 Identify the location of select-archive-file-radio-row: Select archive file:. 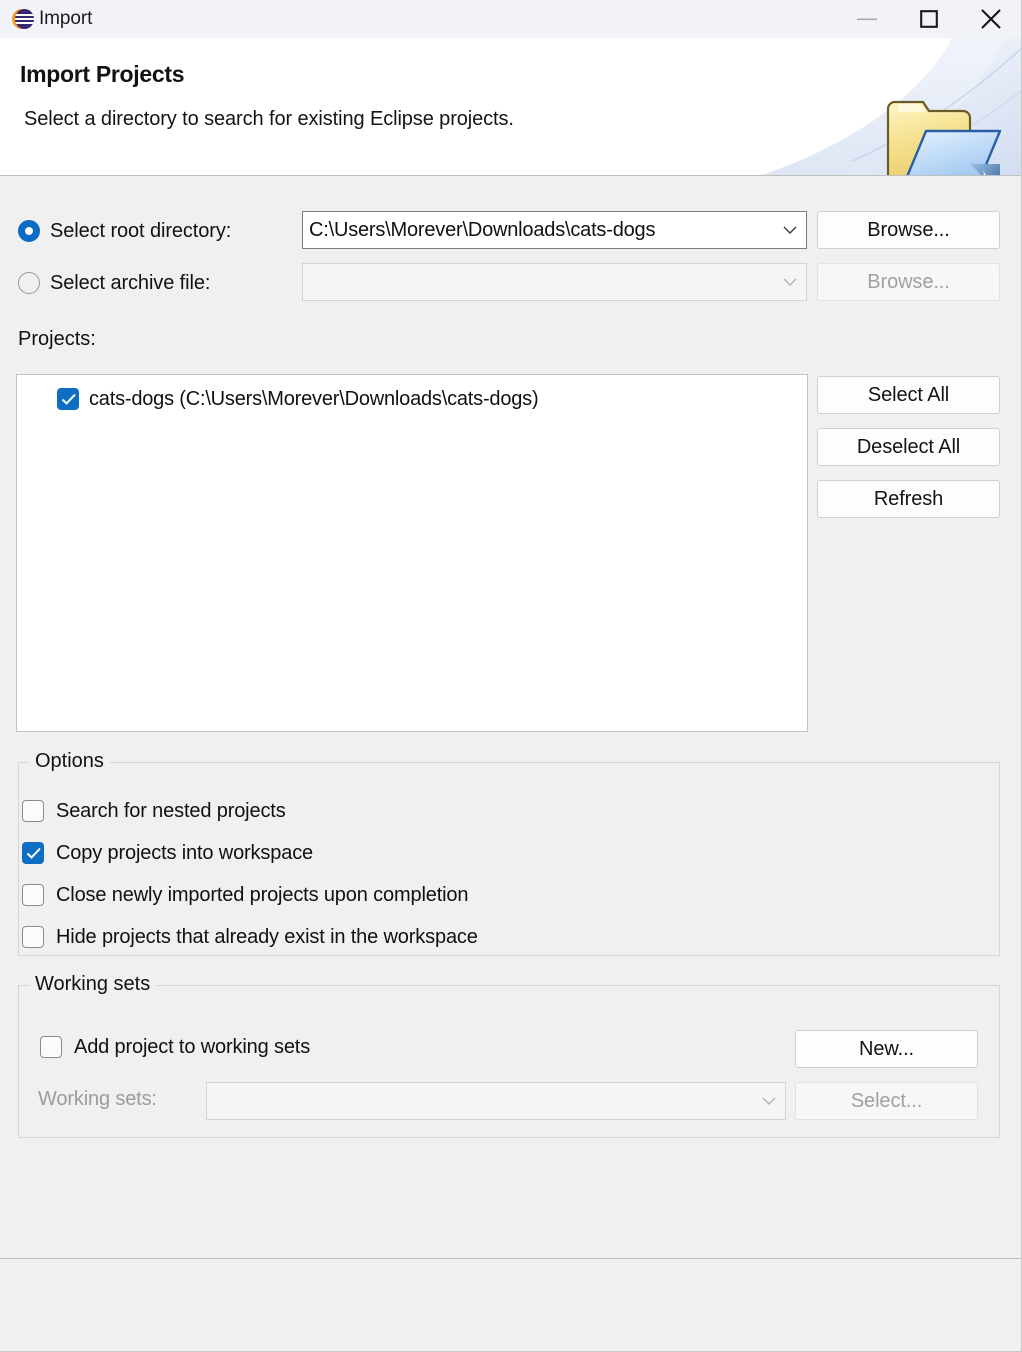
(114, 283).